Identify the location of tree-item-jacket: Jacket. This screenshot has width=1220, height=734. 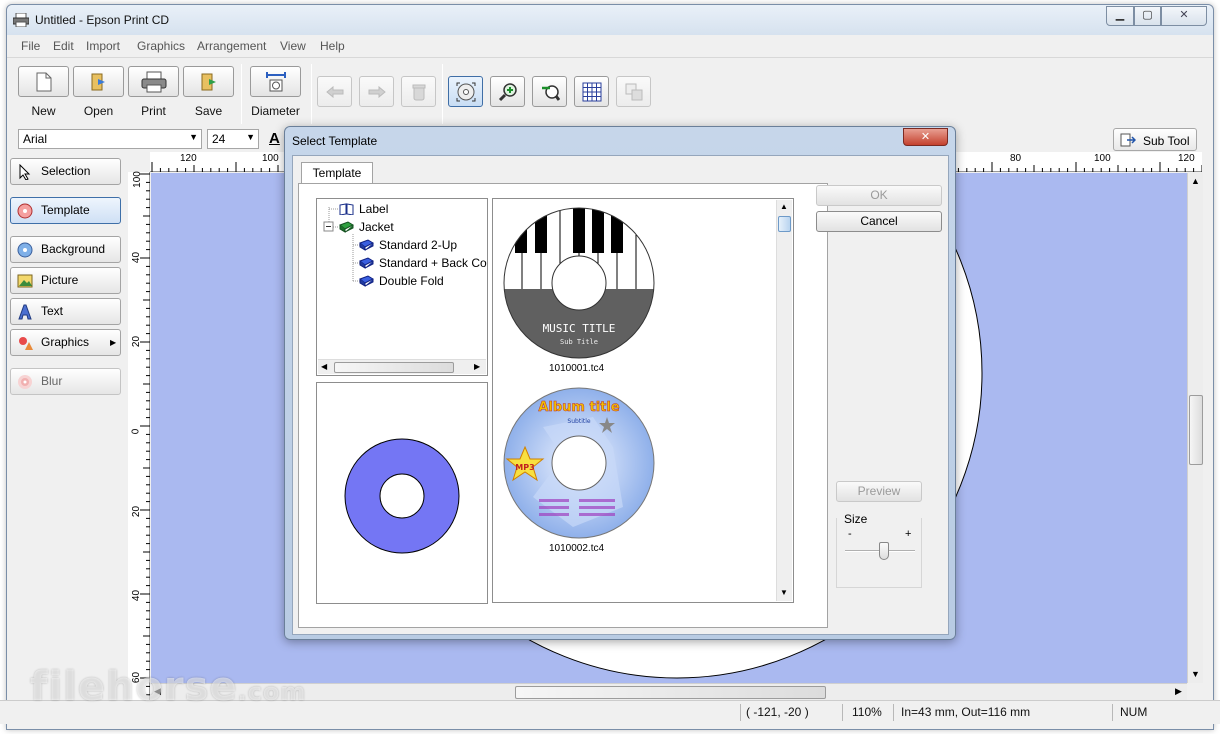
(366, 227).